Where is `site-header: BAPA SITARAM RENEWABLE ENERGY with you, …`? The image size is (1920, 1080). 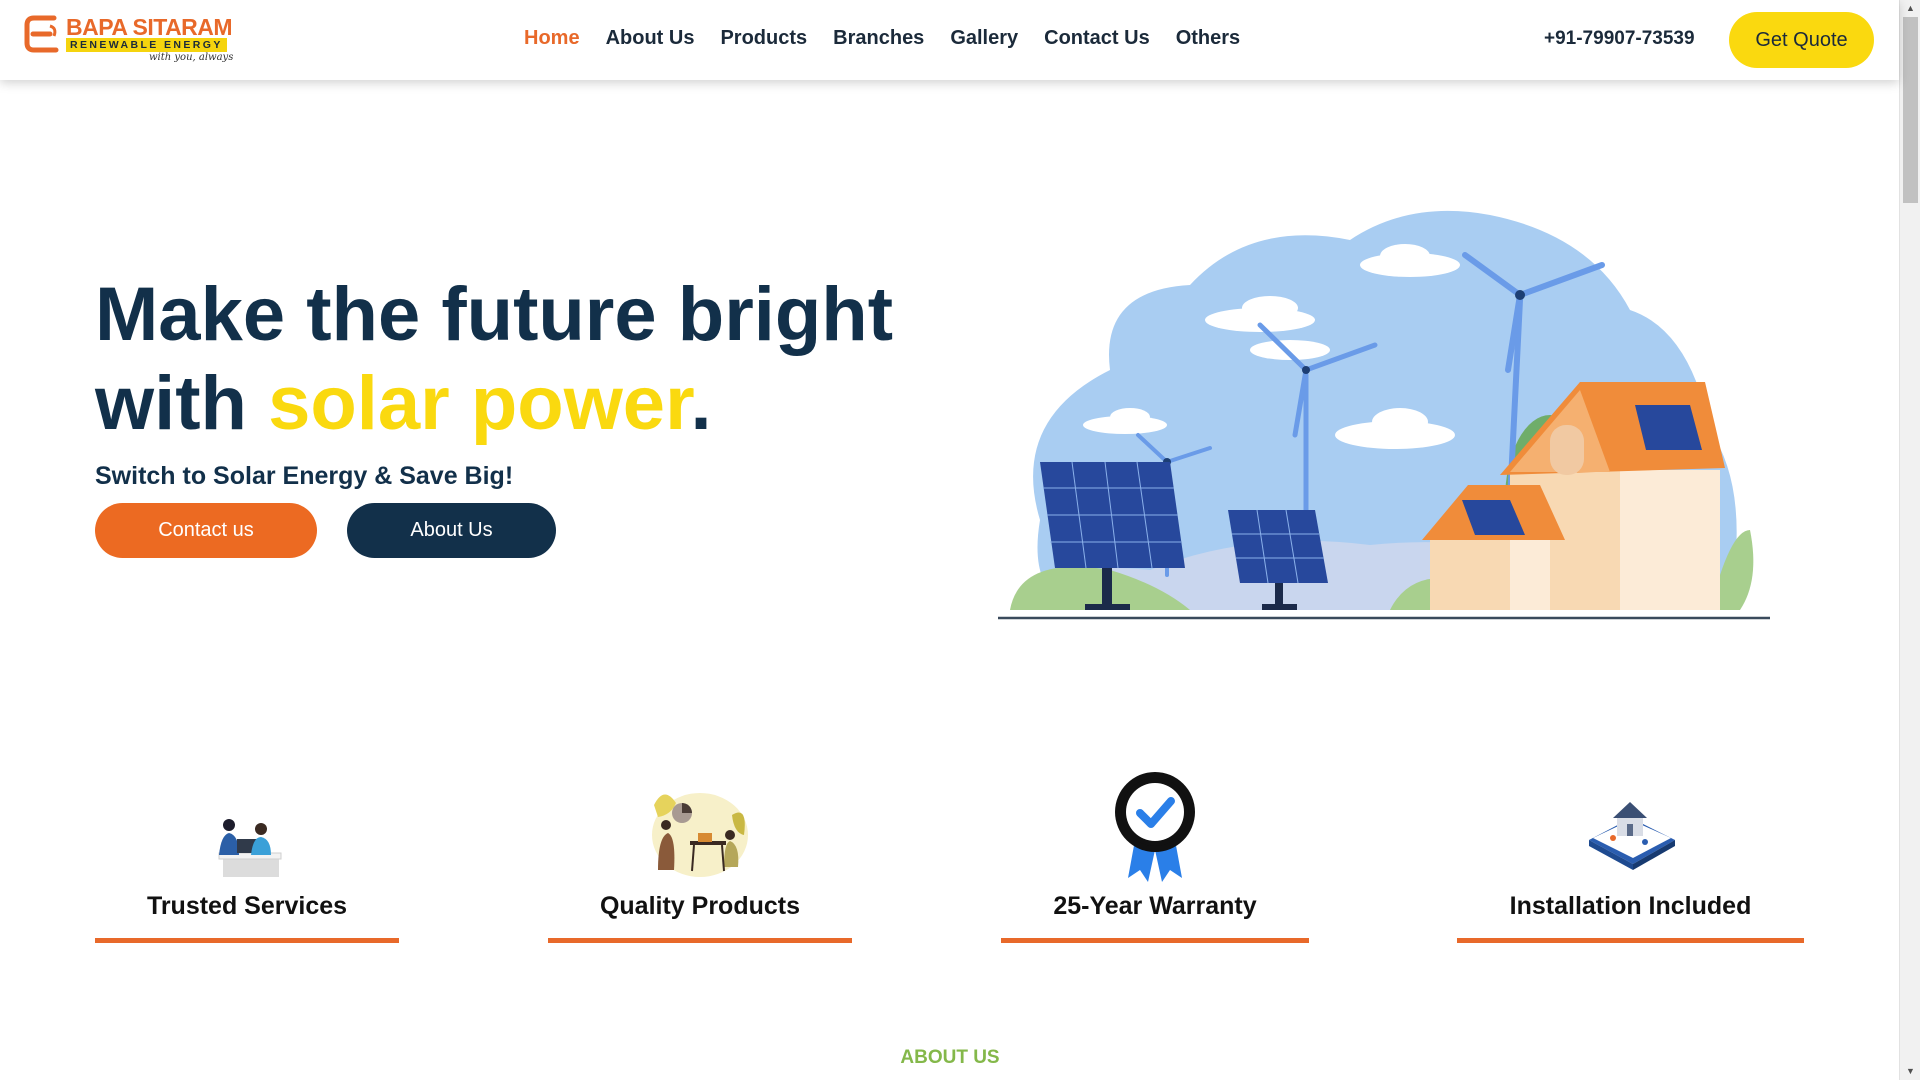
site-header: BAPA SITARAM RENEWABLE ENERGY with you, … is located at coordinates (949, 40).